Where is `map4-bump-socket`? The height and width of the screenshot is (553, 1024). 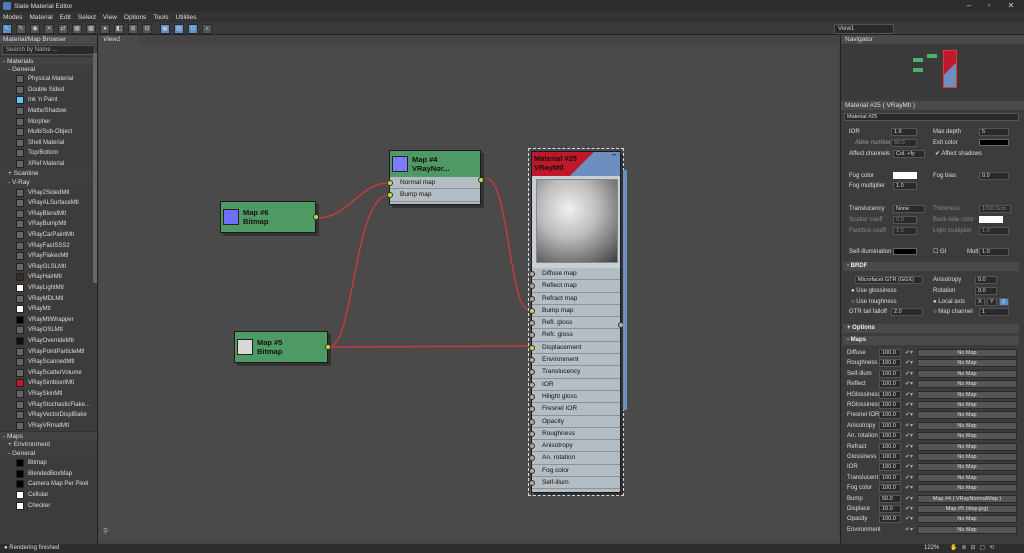
map4-bump-socket is located at coordinates (390, 195).